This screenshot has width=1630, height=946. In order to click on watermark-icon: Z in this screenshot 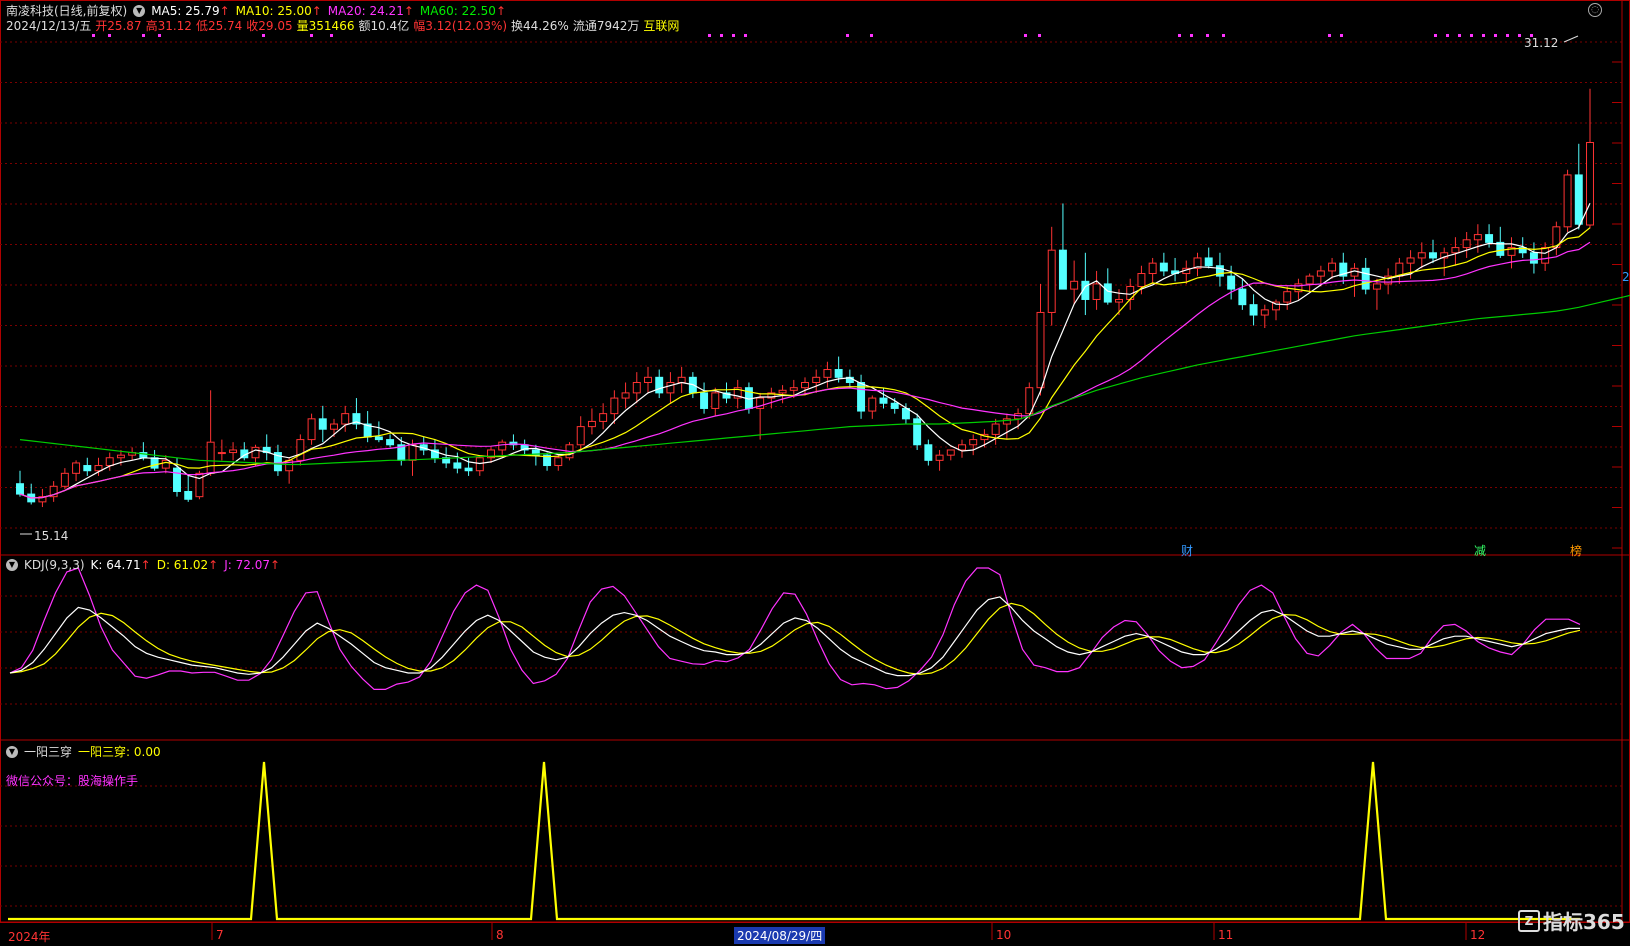, I will do `click(1529, 920)`.